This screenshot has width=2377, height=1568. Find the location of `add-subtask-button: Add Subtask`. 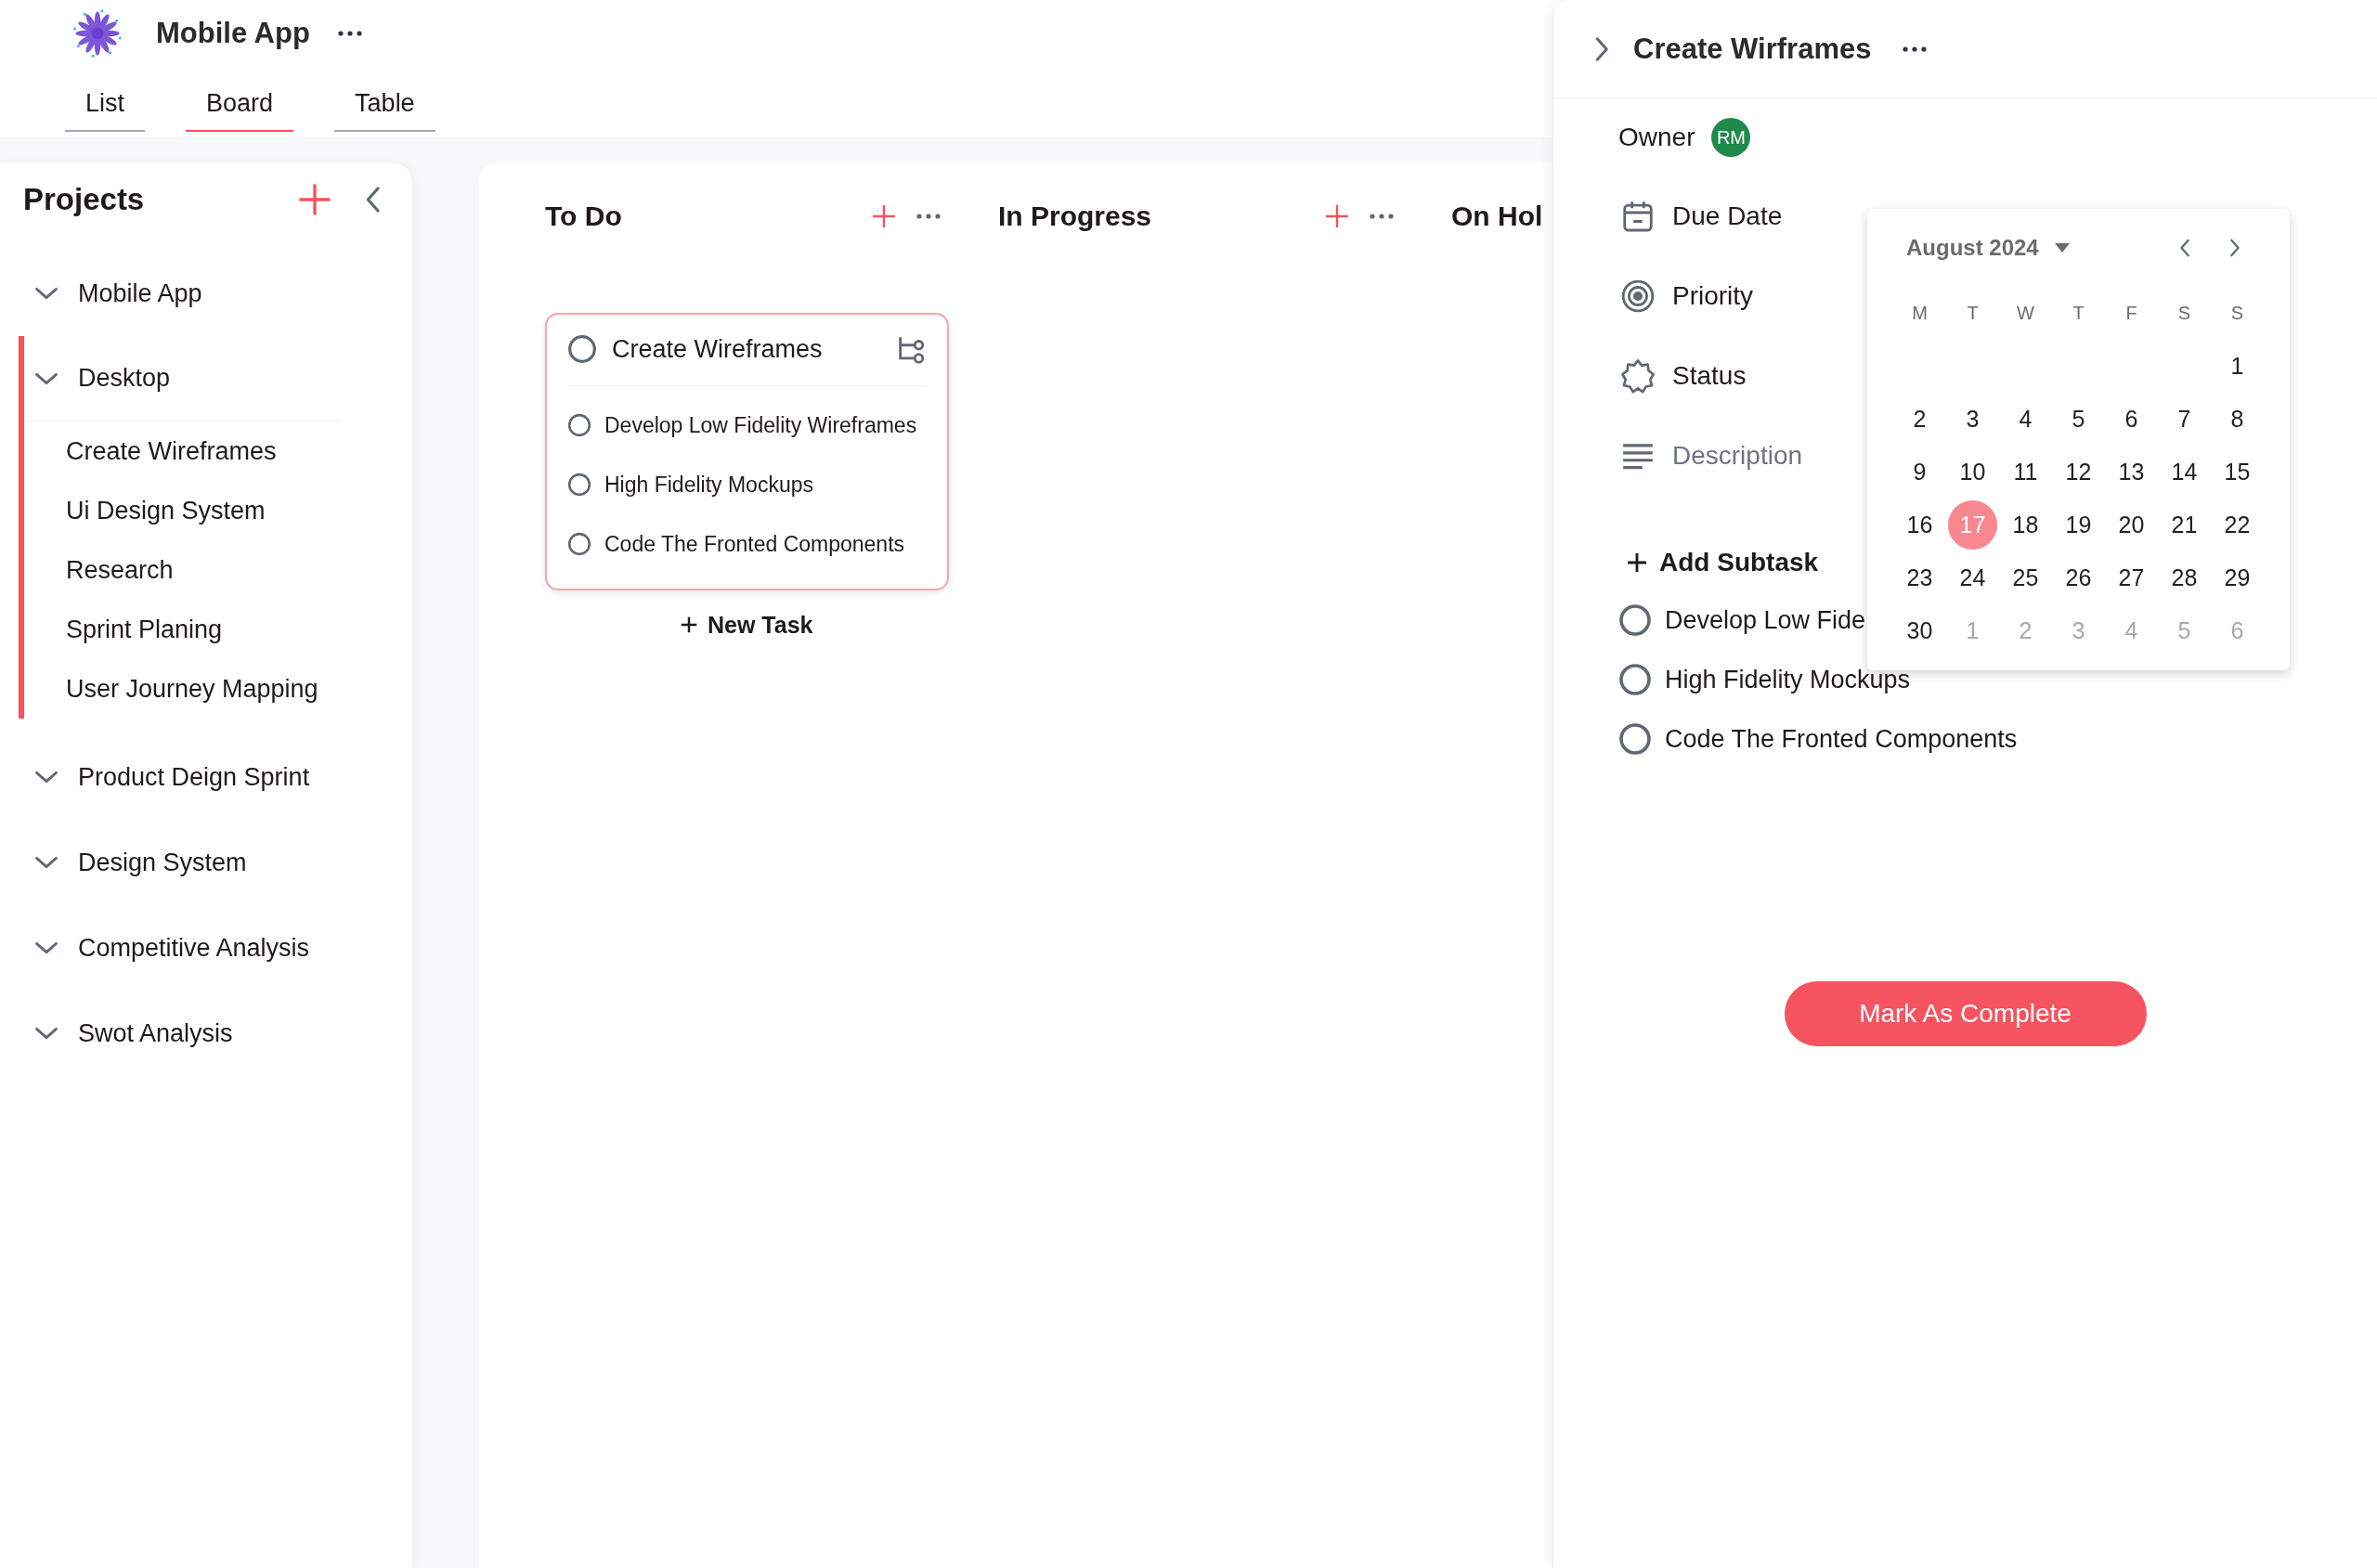

add-subtask-button: Add Subtask is located at coordinates (1722, 562).